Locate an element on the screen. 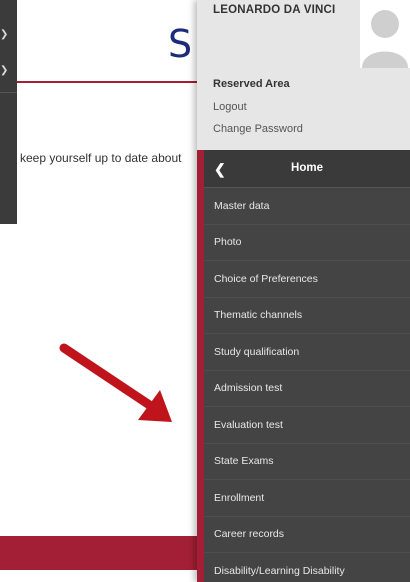 This screenshot has height=582, width=410. user-avatar-icon is located at coordinates (385, 34).